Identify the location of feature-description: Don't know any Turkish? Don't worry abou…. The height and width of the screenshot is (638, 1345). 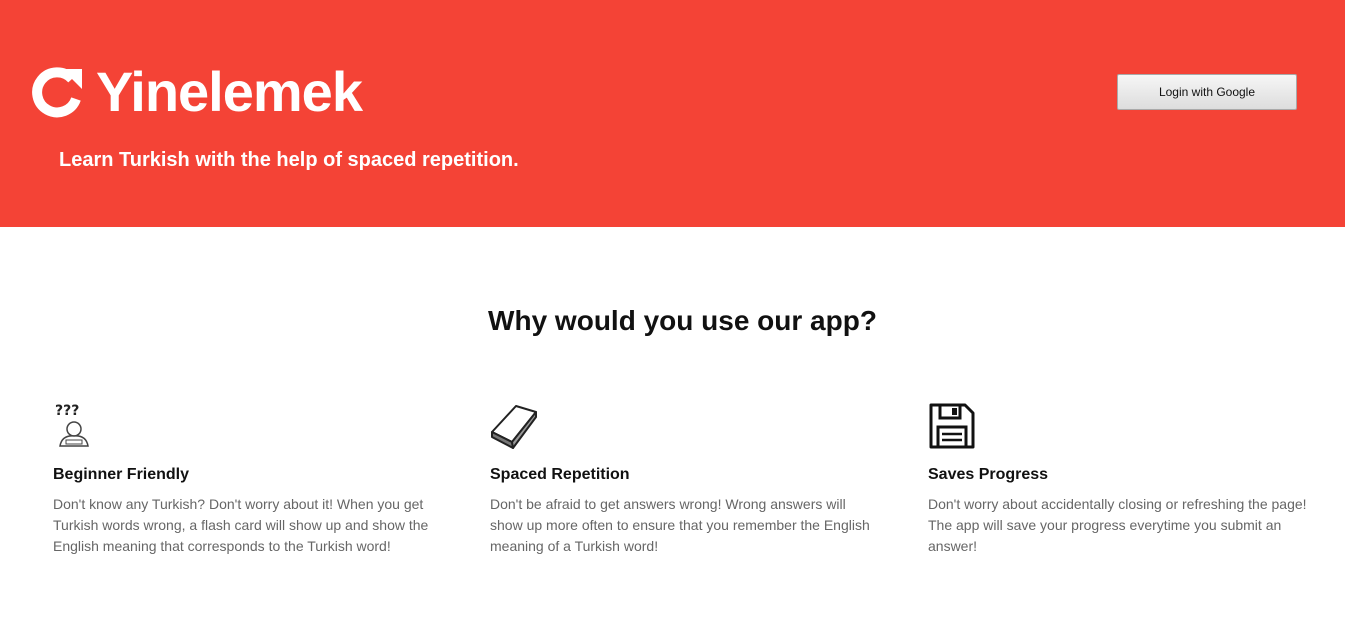
(241, 525).